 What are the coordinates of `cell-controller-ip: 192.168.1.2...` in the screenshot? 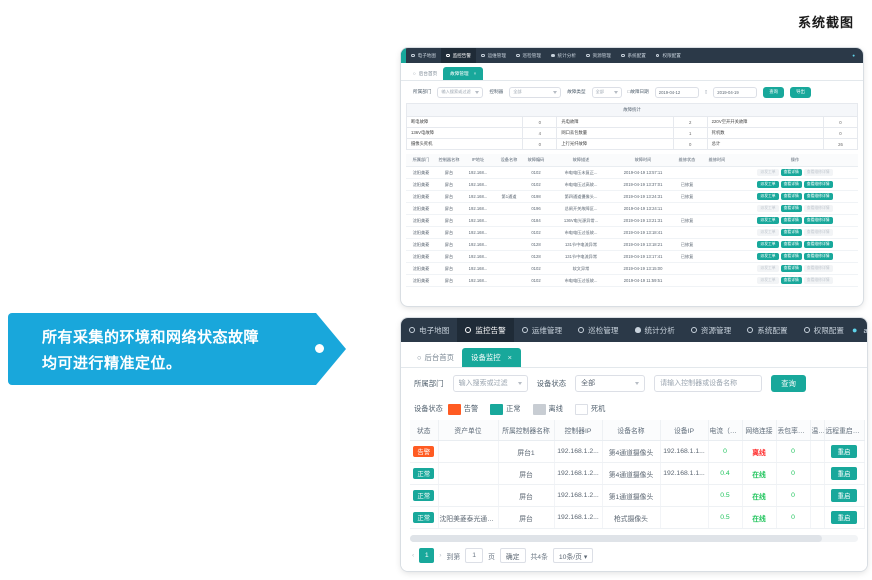 It's located at (578, 517).